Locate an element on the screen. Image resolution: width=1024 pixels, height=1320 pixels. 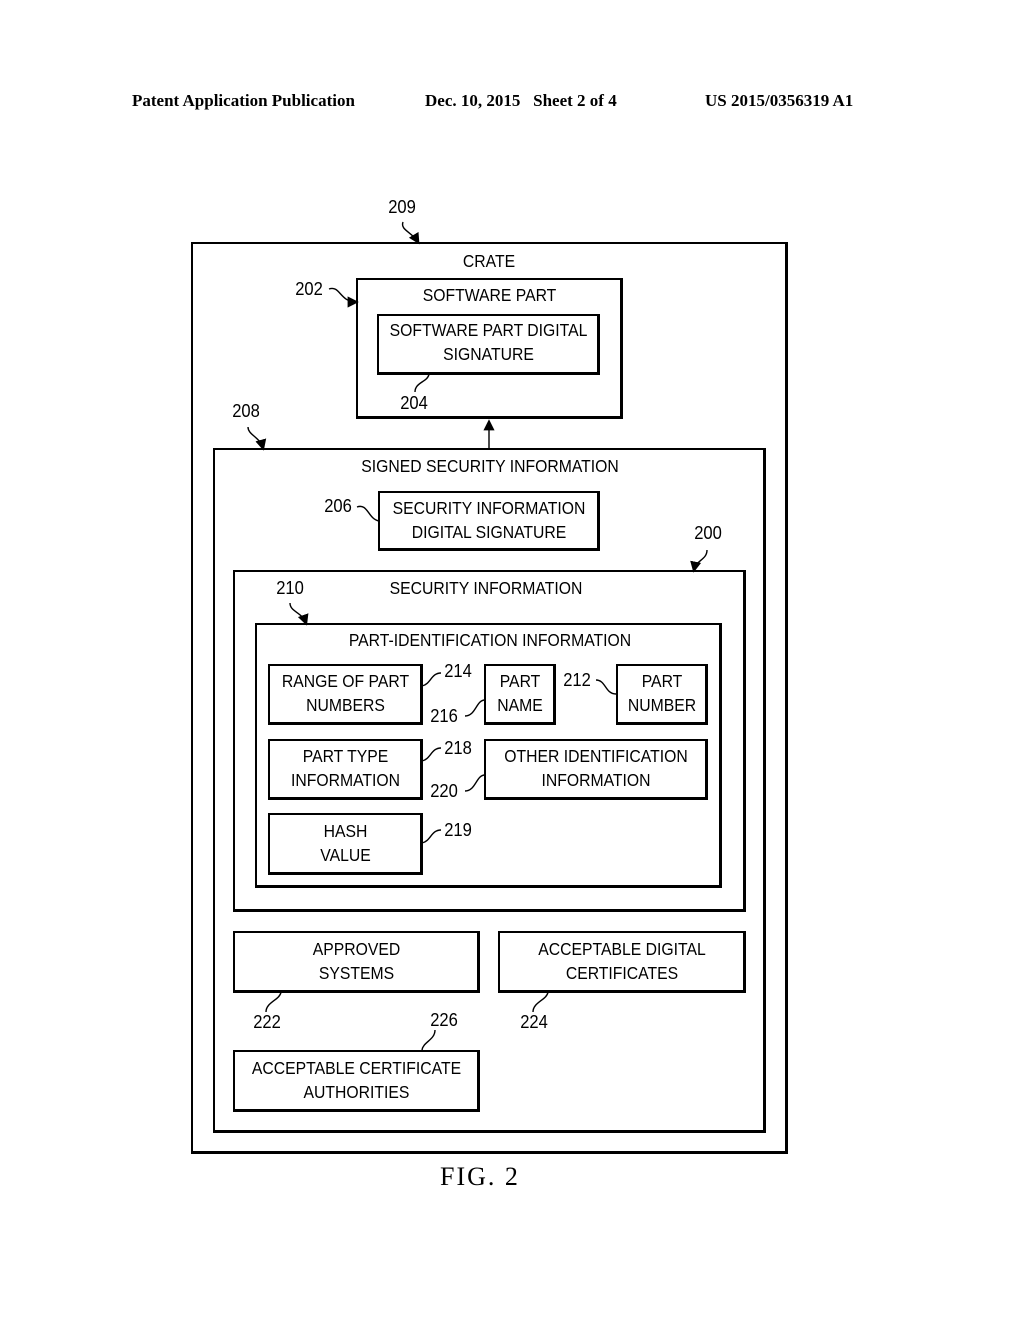
ref-216: 216 is located at coordinates (444, 716).